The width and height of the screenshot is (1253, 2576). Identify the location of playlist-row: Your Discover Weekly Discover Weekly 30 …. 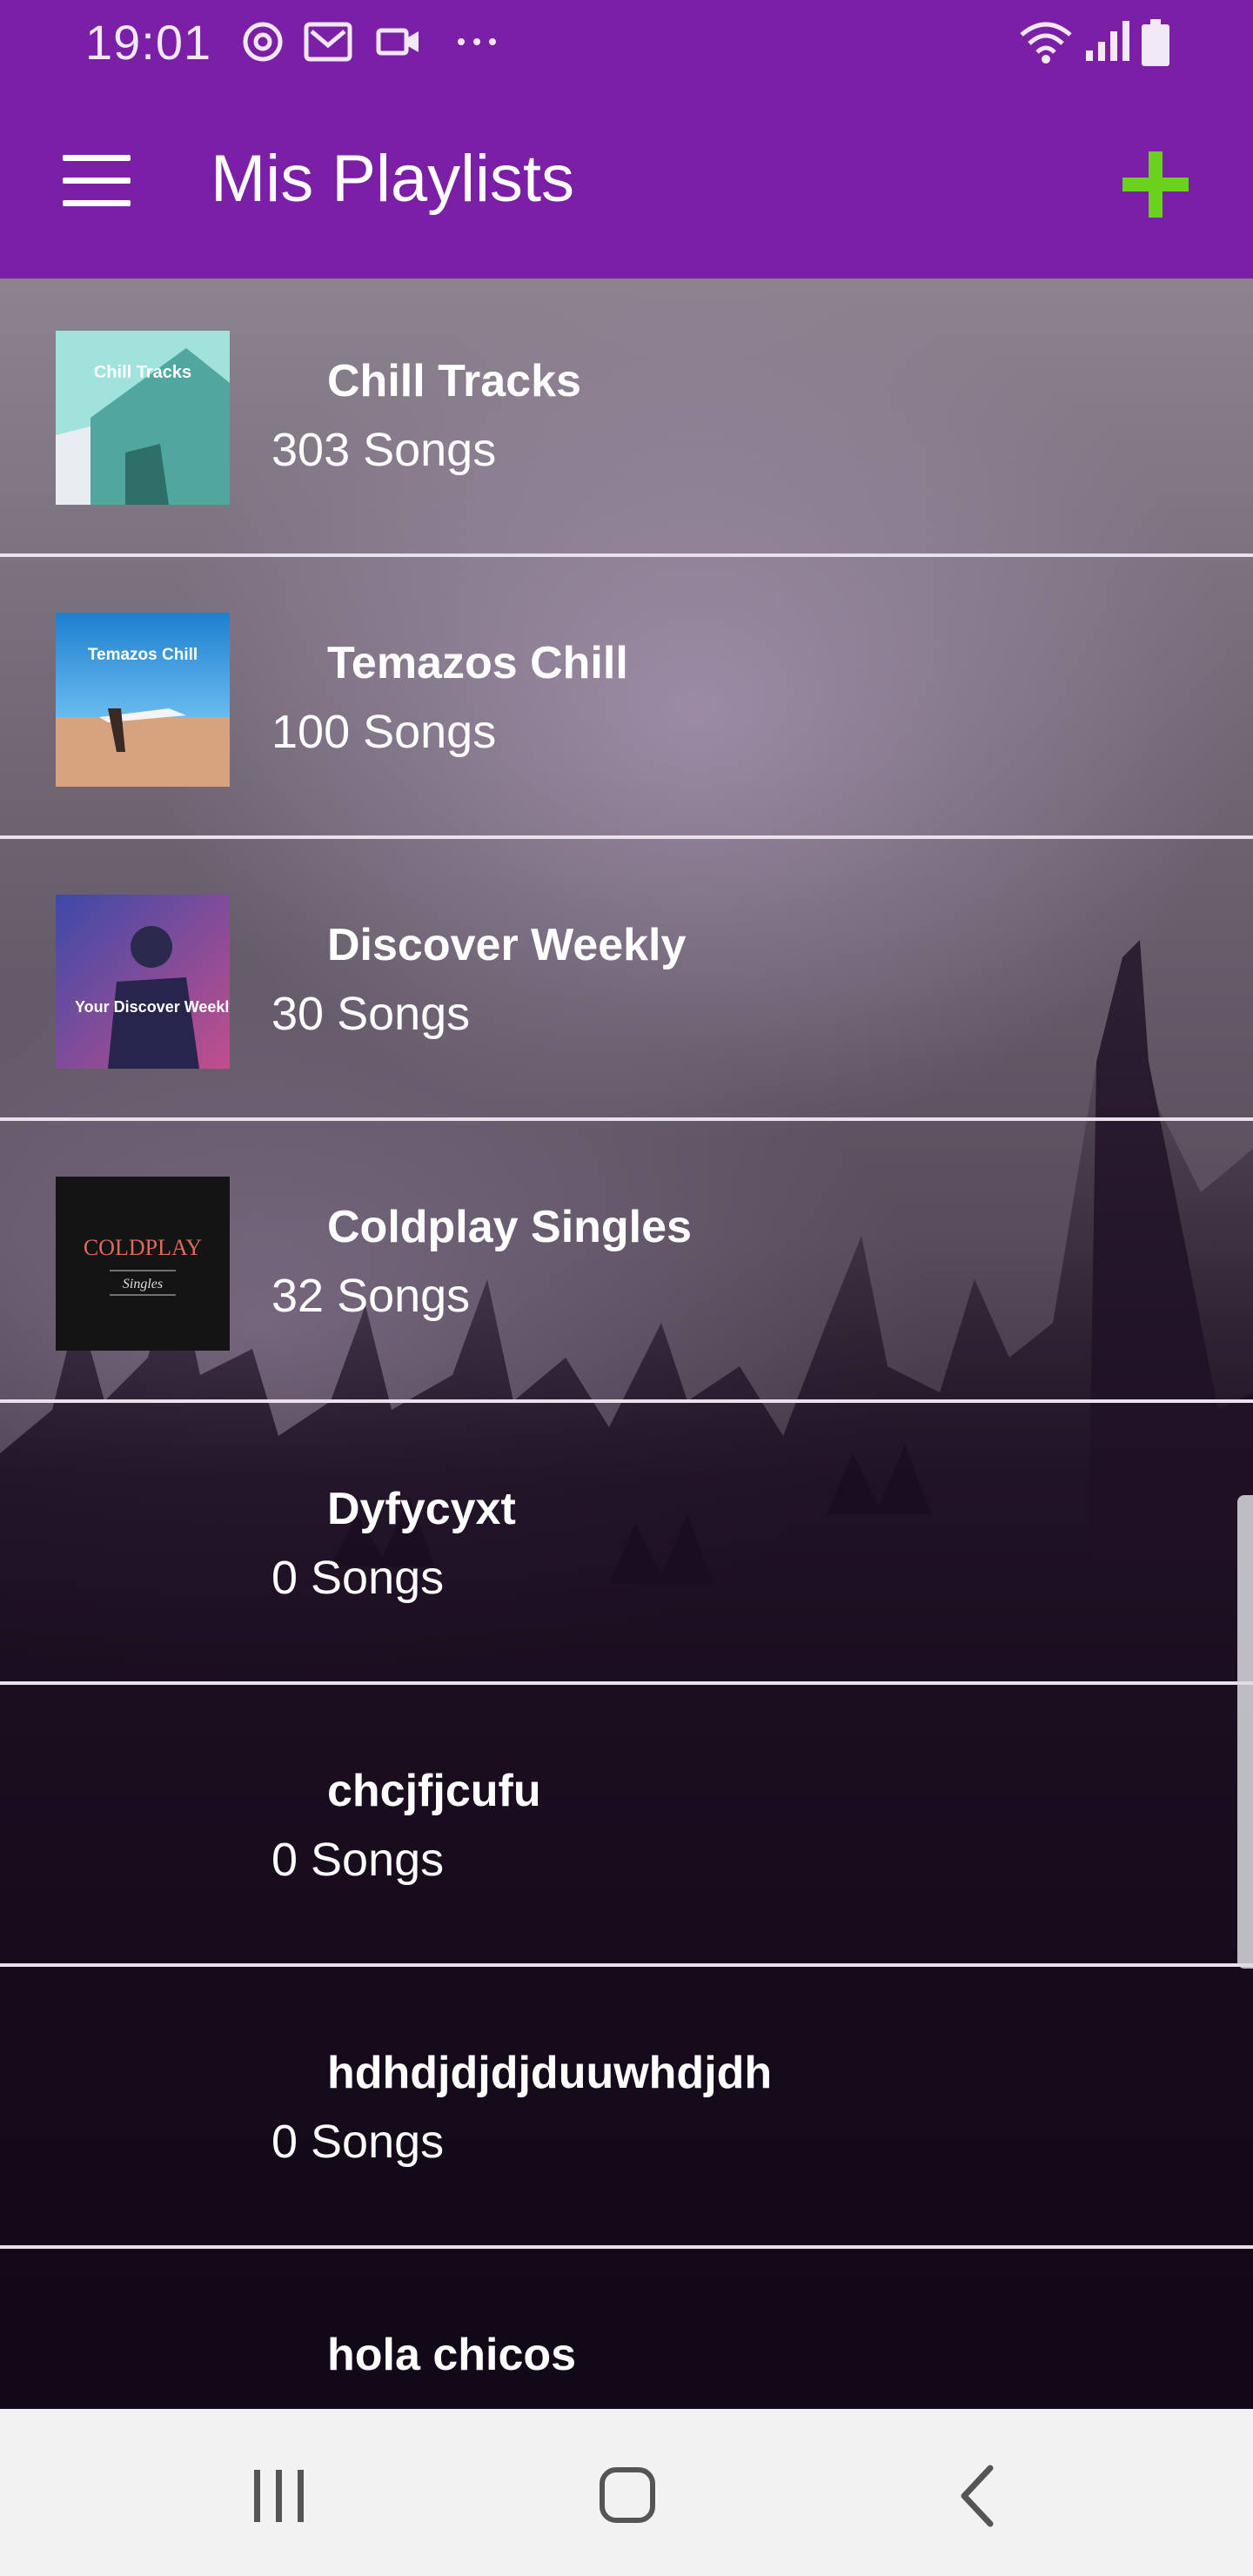
(626, 981).